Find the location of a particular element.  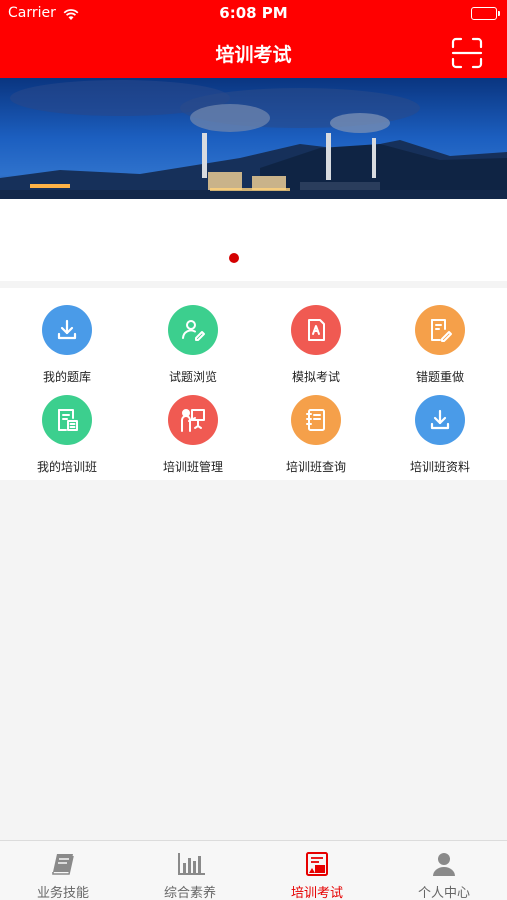

status-bar: Carrier 6:08 PM is located at coordinates (253, 14).